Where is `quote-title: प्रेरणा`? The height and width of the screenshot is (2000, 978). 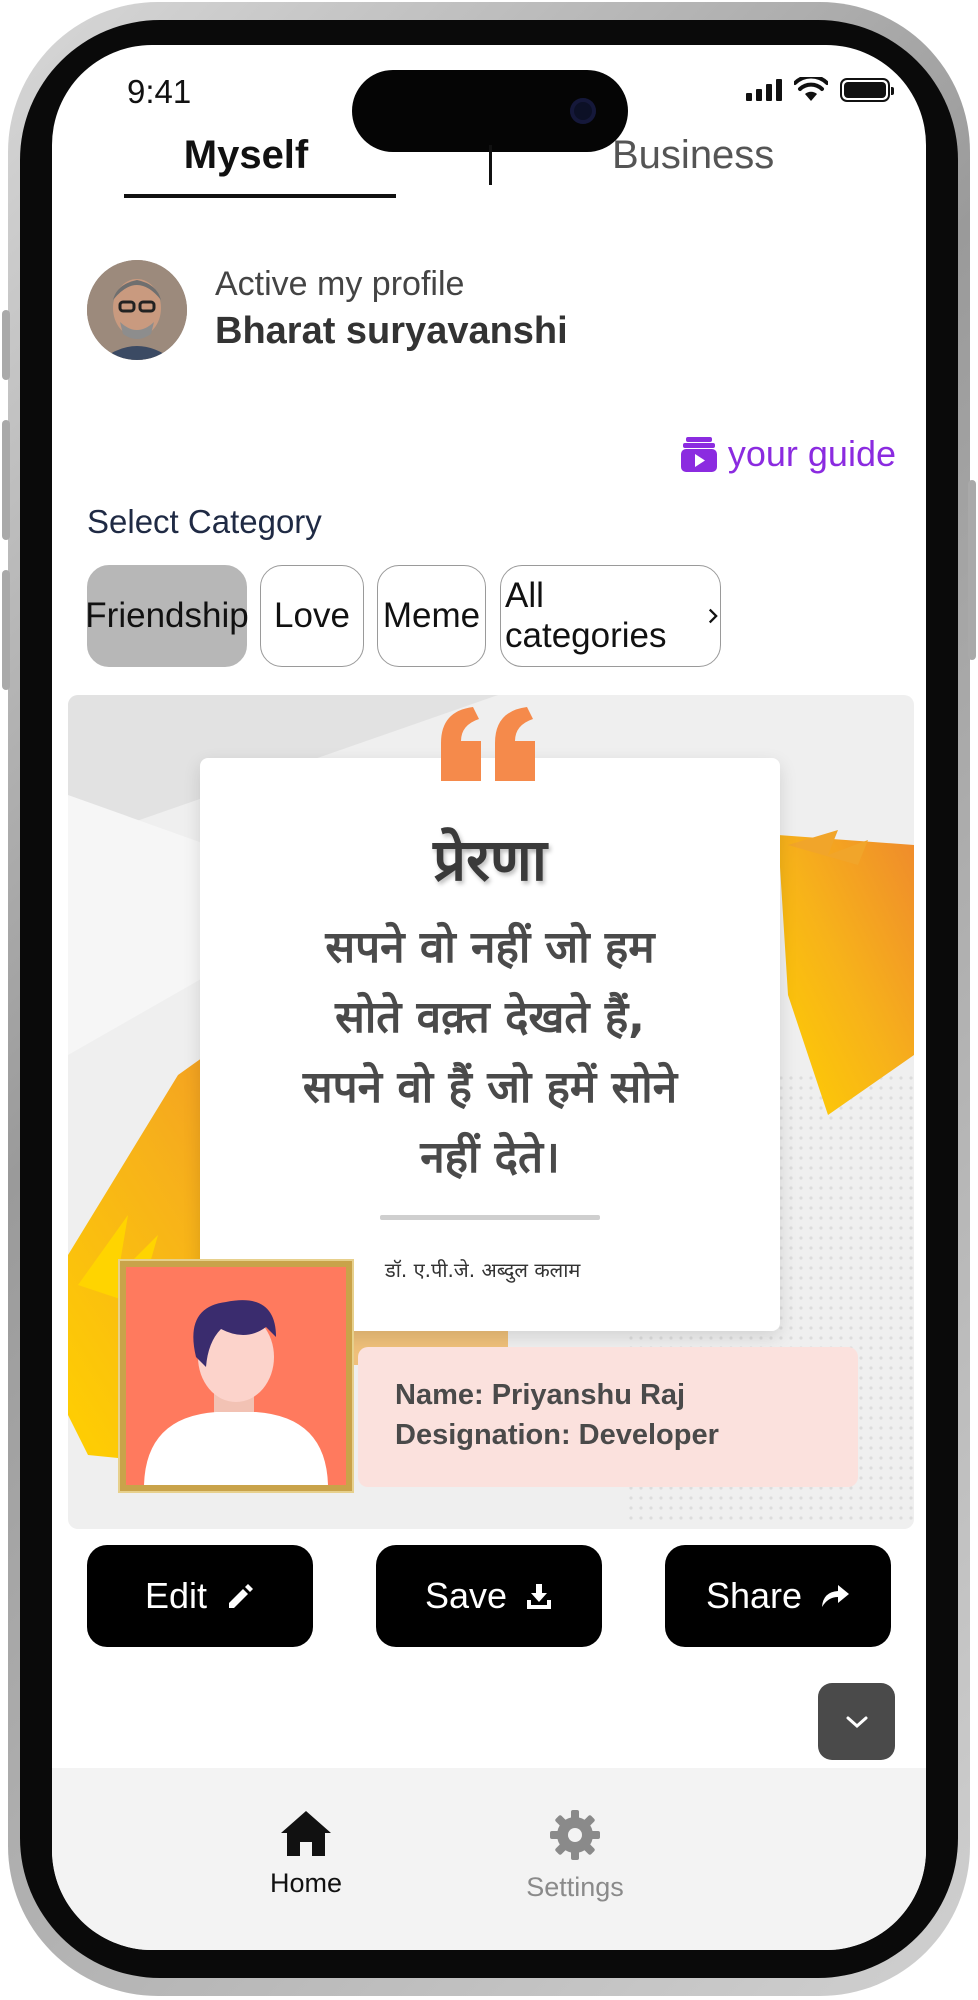
quote-title: प्रेरणा is located at coordinates (490, 860).